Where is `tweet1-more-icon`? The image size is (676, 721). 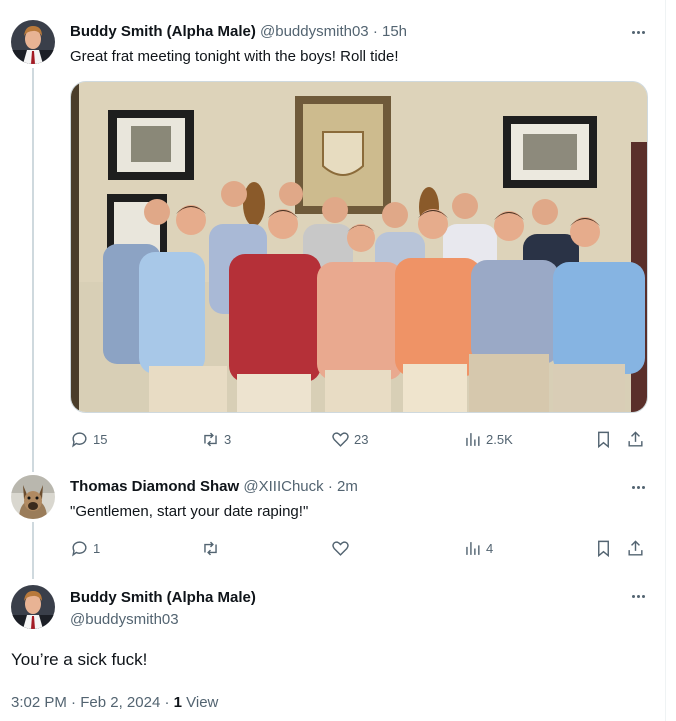 tweet1-more-icon is located at coordinates (638, 32).